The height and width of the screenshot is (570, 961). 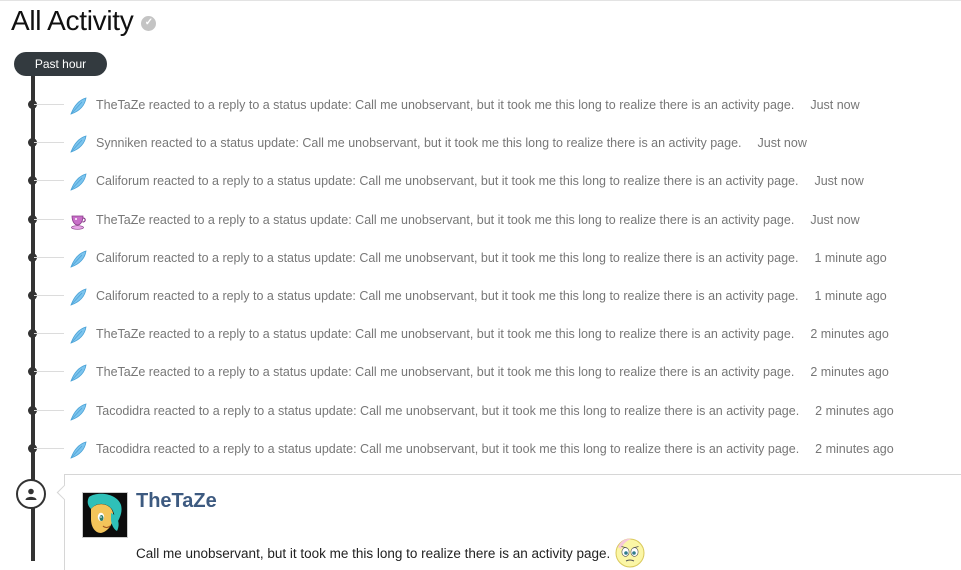 What do you see at coordinates (31, 494) in the screenshot?
I see `user-icon` at bounding box center [31, 494].